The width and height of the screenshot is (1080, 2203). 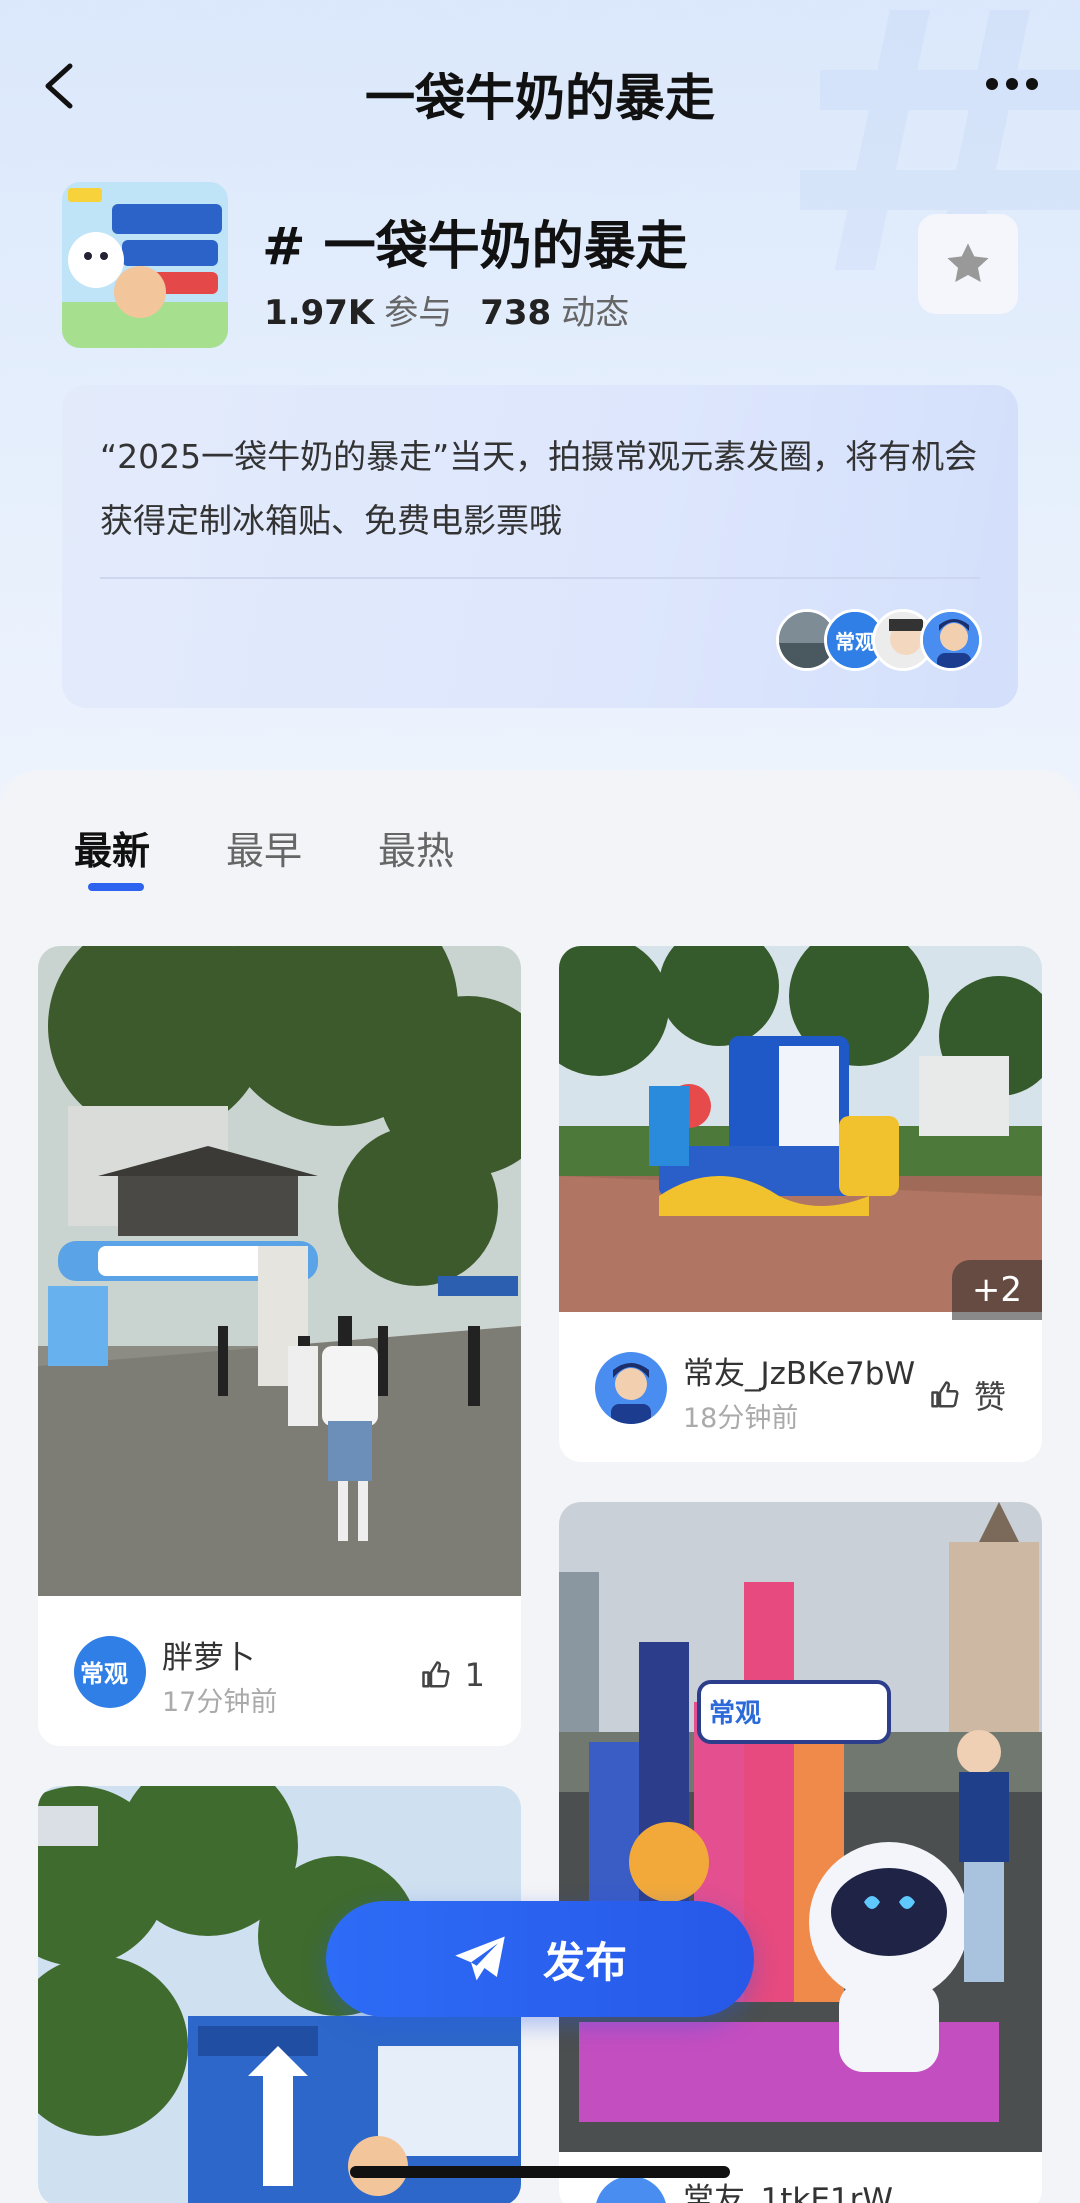 What do you see at coordinates (540, 578) in the screenshot?
I see `divider` at bounding box center [540, 578].